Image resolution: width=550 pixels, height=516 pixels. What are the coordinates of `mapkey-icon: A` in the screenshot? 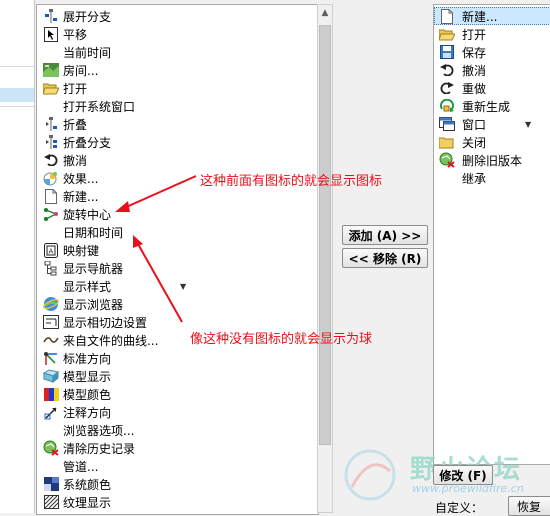 It's located at (51, 250).